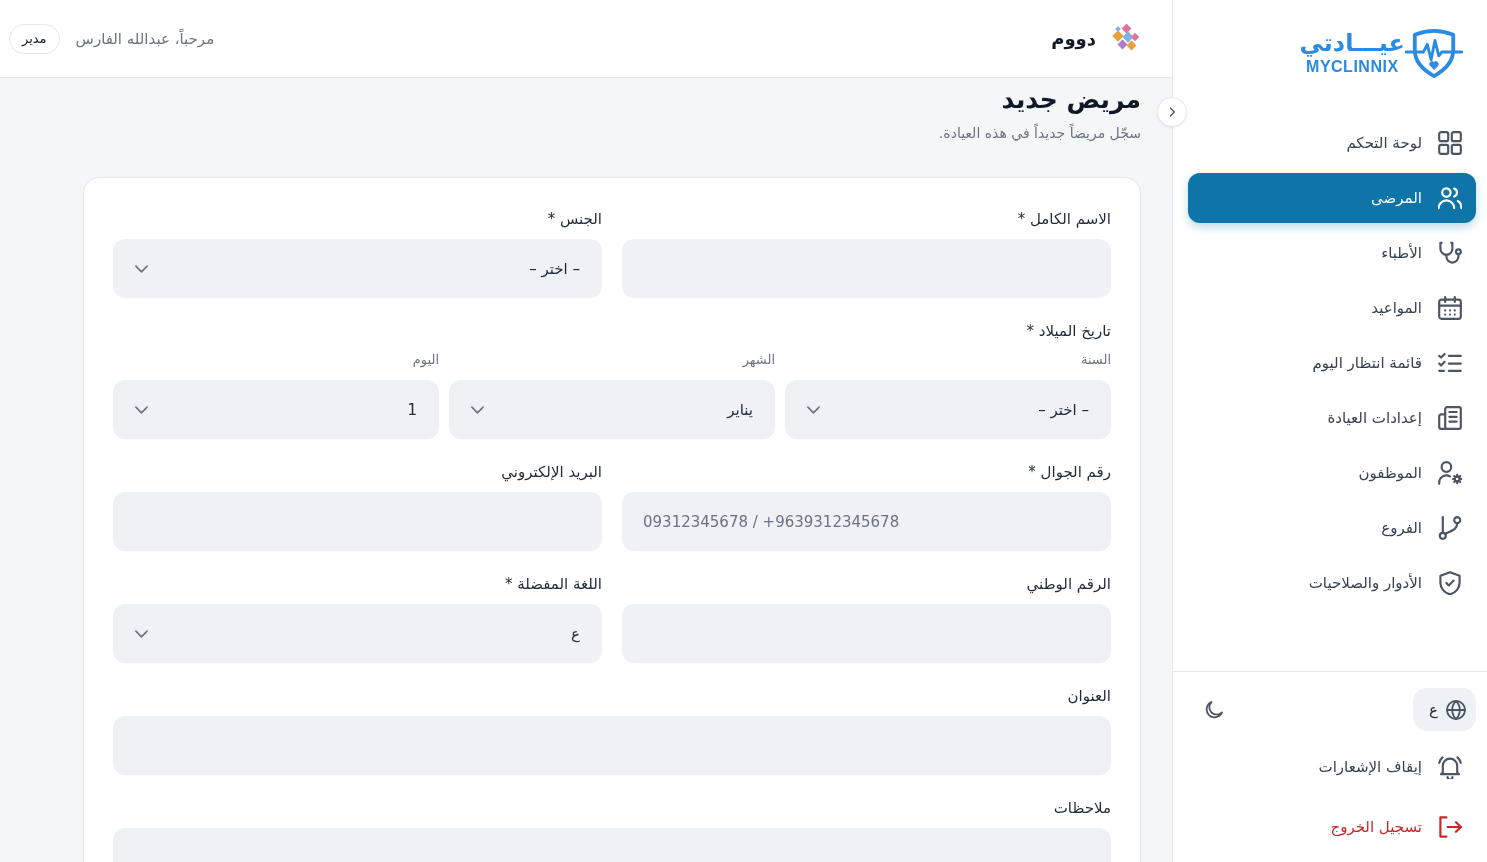  I want to click on field-label: الاسم الكامل *, so click(1064, 219).